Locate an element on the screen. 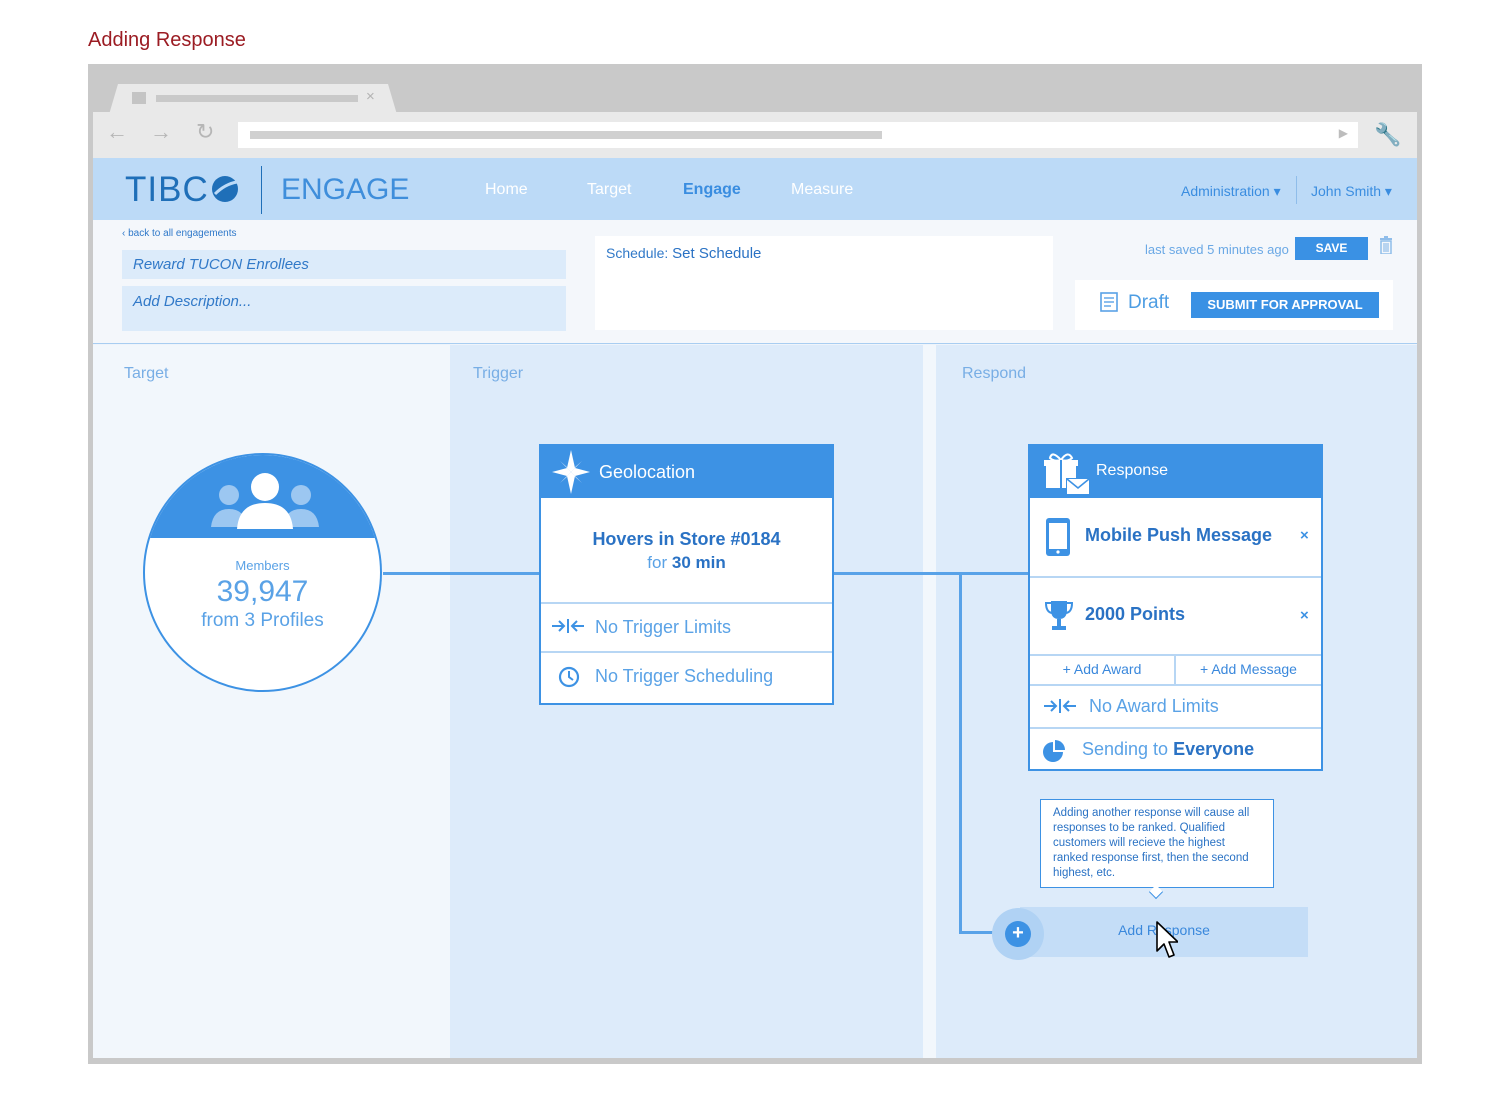 The width and height of the screenshot is (1500, 1100). address-bar: ▶ is located at coordinates (798, 135).